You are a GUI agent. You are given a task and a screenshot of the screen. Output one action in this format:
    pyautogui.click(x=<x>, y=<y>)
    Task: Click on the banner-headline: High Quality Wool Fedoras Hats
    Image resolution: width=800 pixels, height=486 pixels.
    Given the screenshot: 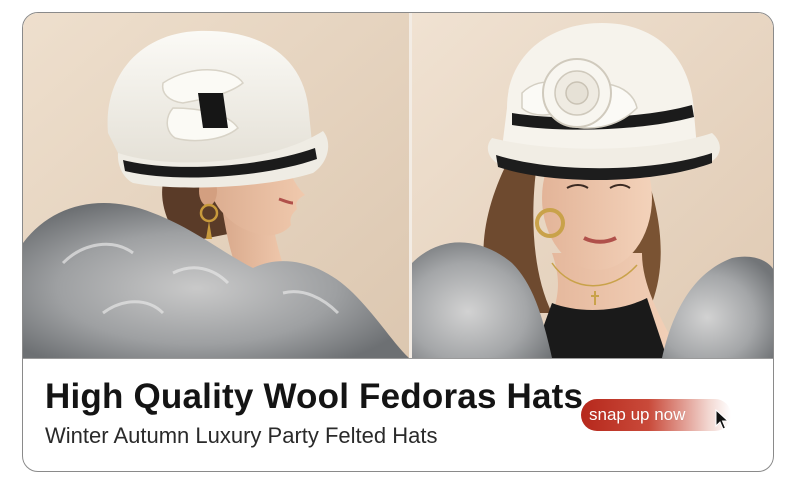 What is the action you would take?
    pyautogui.click(x=314, y=396)
    